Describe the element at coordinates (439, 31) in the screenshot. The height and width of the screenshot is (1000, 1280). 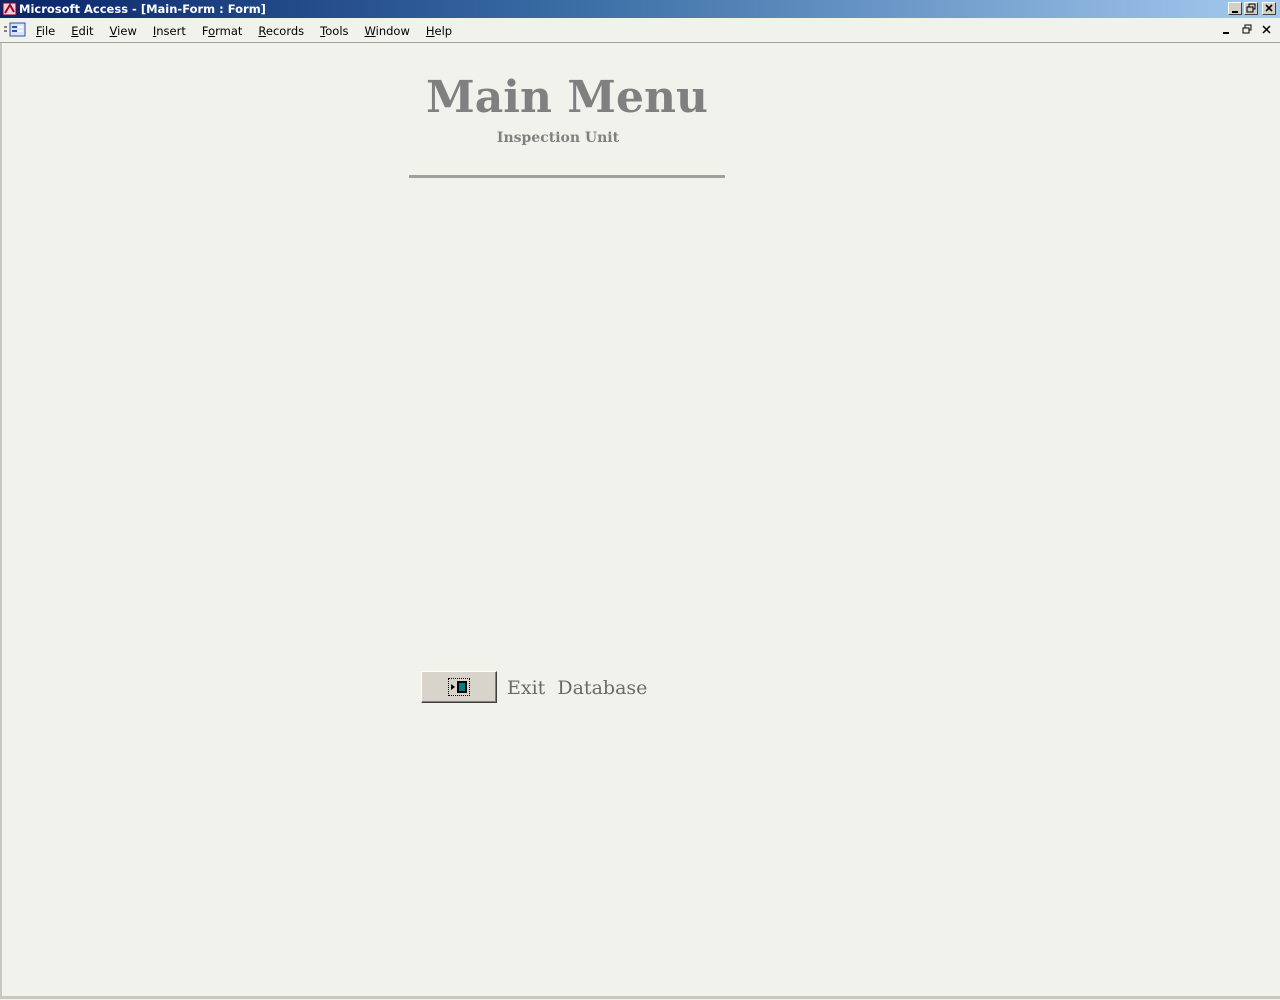
I see `menu-help: Help` at that location.